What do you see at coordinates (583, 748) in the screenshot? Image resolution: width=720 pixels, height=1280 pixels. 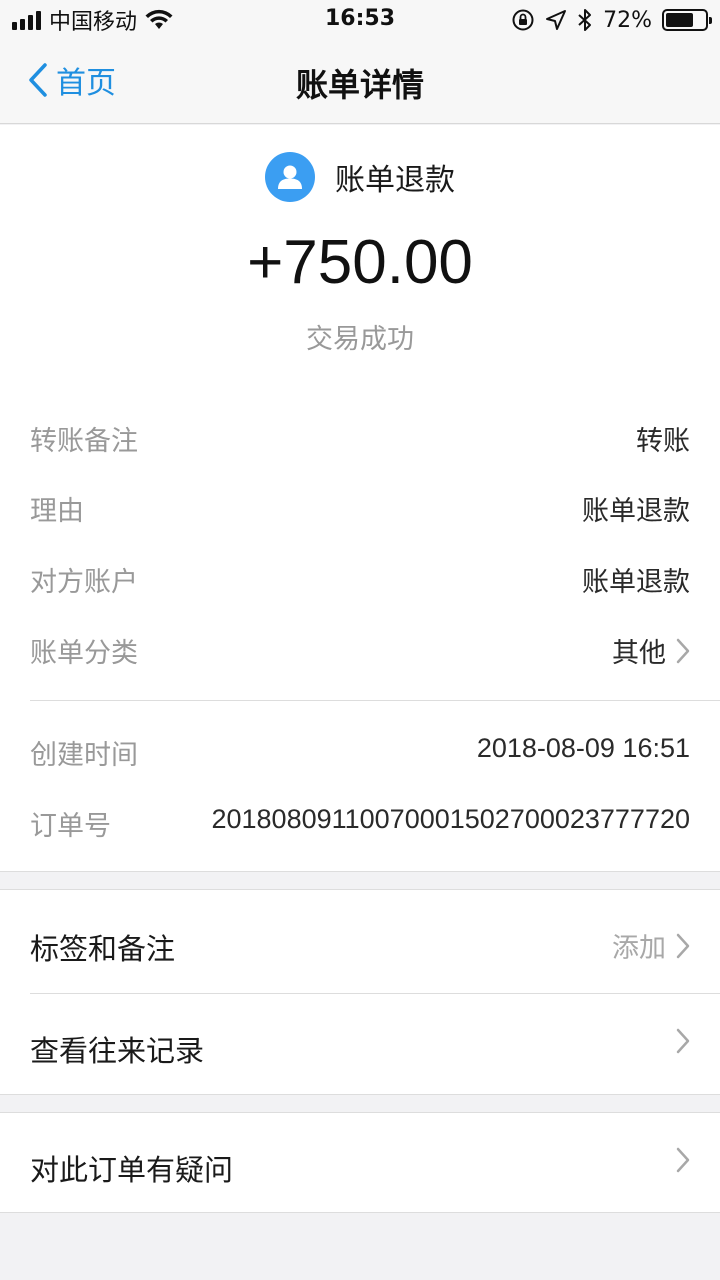 I see `detail-value: 2018-08-09 16:51` at bounding box center [583, 748].